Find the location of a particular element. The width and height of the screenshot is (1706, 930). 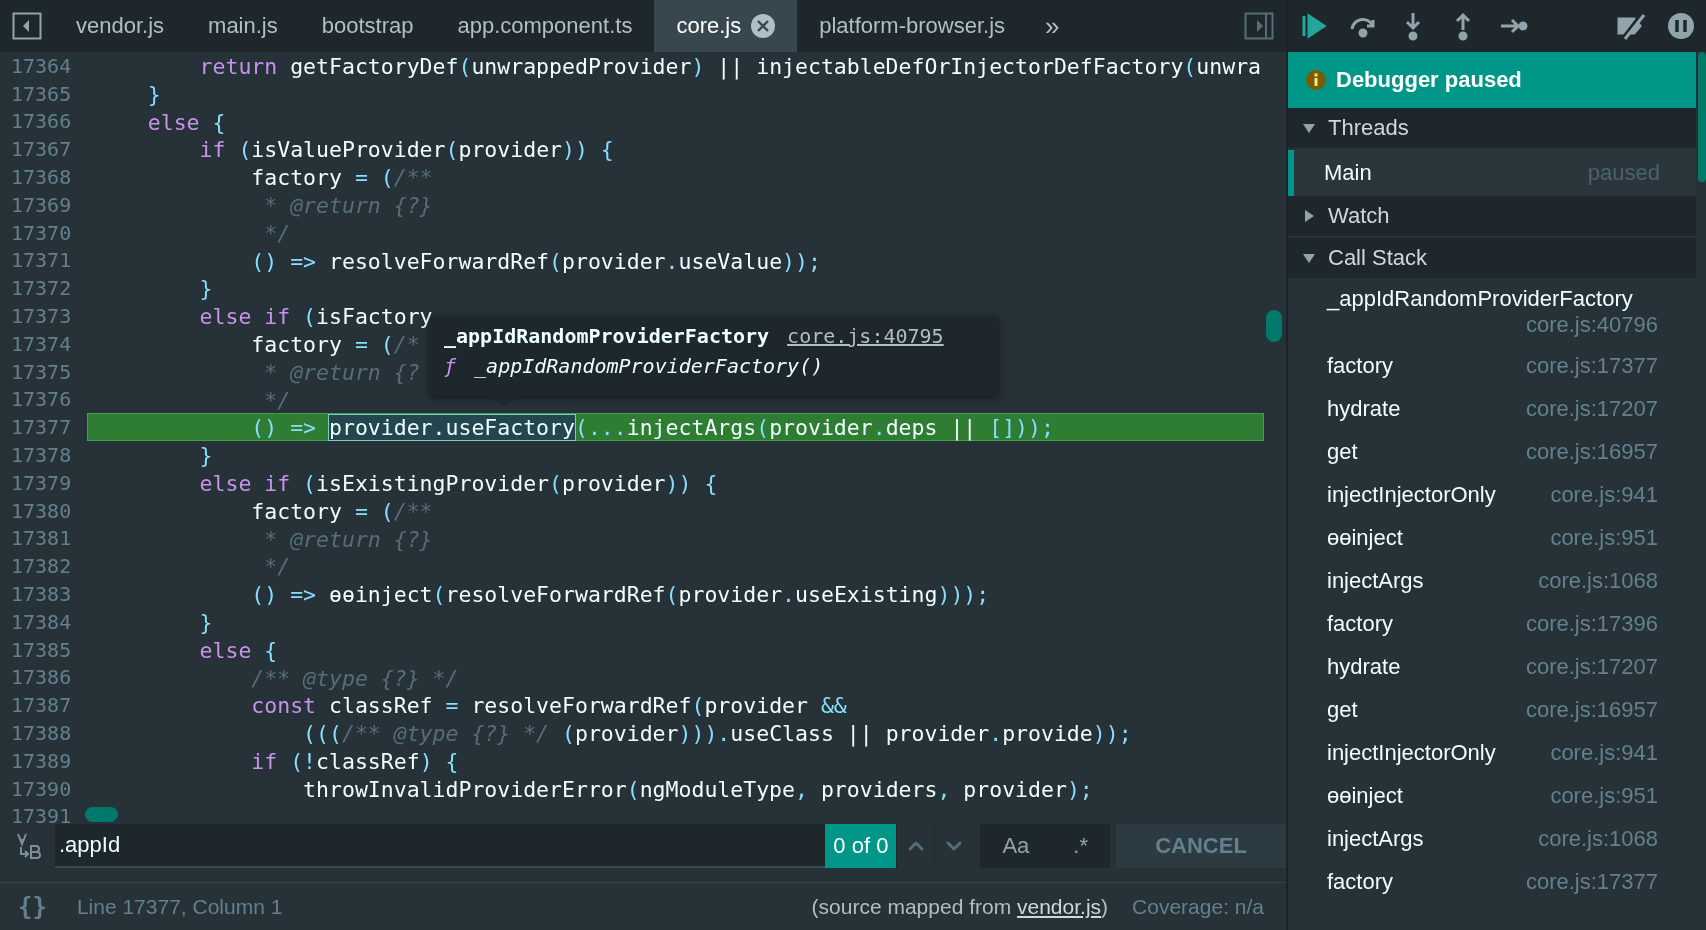

code-line: else if (isExistingProvider(provider)) { is located at coordinates (458, 483).